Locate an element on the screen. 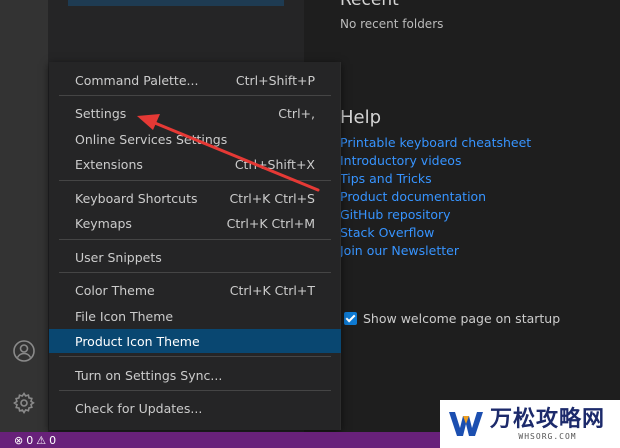 This screenshot has width=620, height=448. menu-item-settings: Settings Ctrl+, is located at coordinates (195, 113).